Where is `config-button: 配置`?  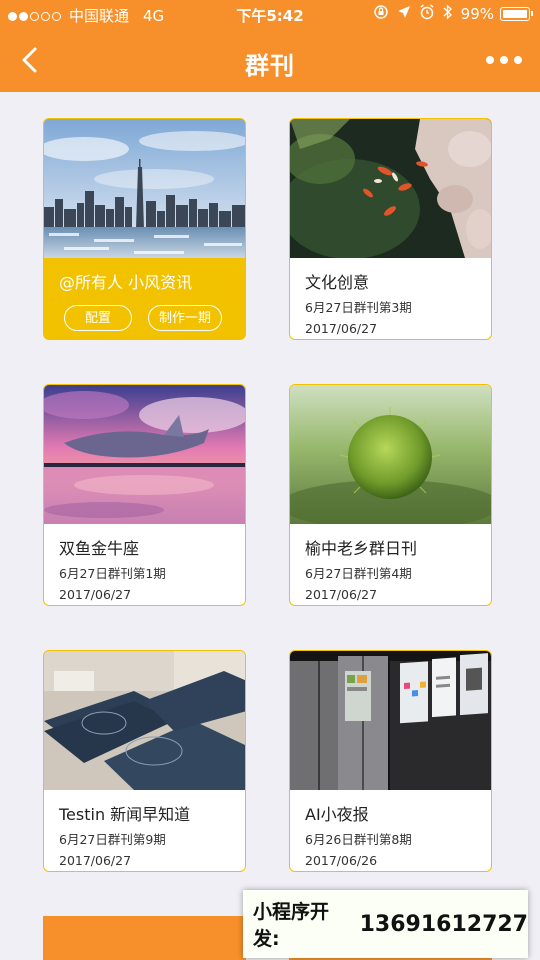
config-button: 配置 is located at coordinates (98, 318).